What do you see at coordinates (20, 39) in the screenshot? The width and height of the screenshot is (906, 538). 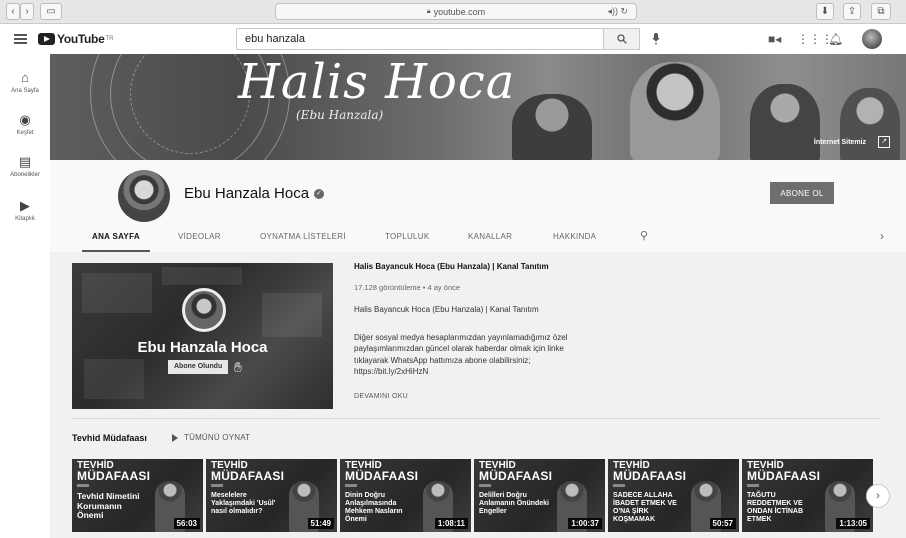 I see `menu-icon` at bounding box center [20, 39].